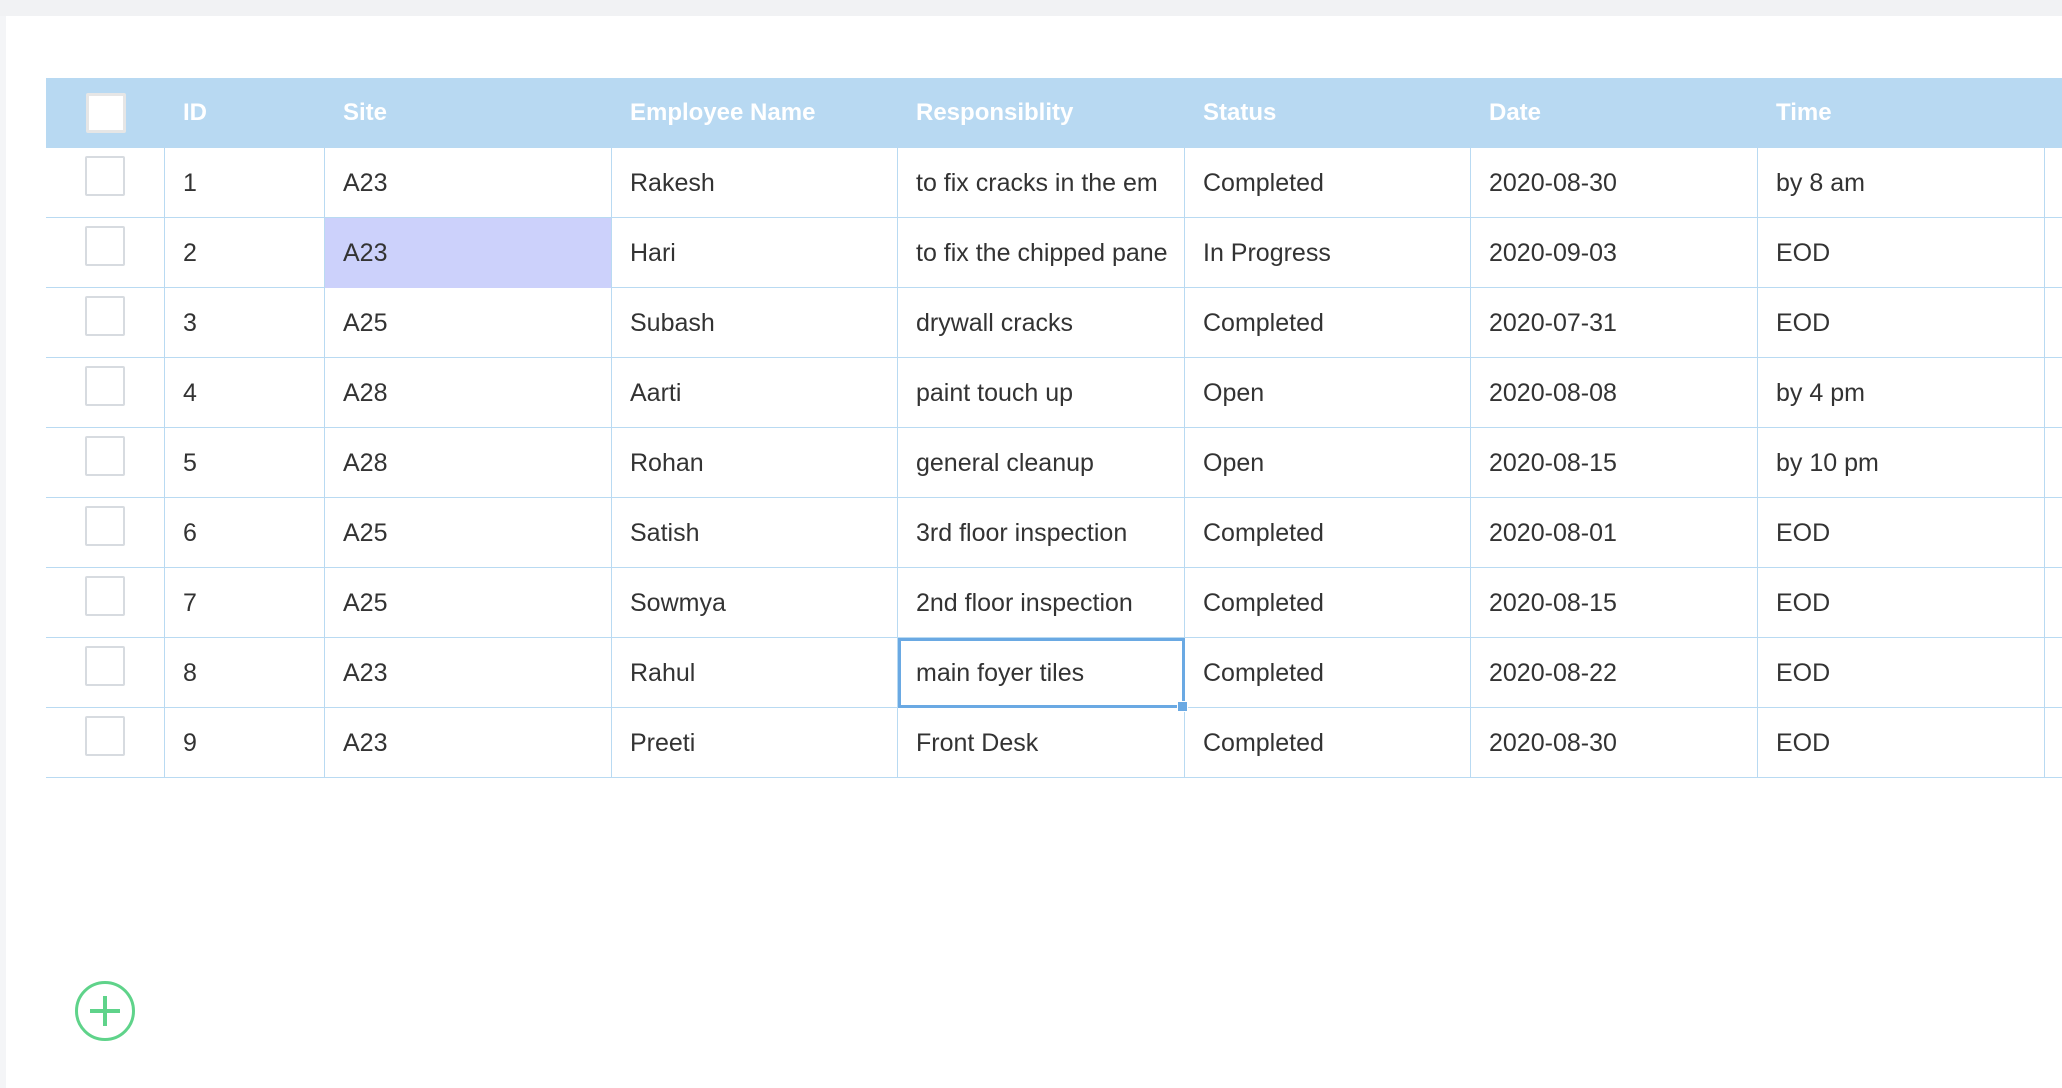  What do you see at coordinates (755, 113) in the screenshot?
I see `column-header-employee-name: Employee Name` at bounding box center [755, 113].